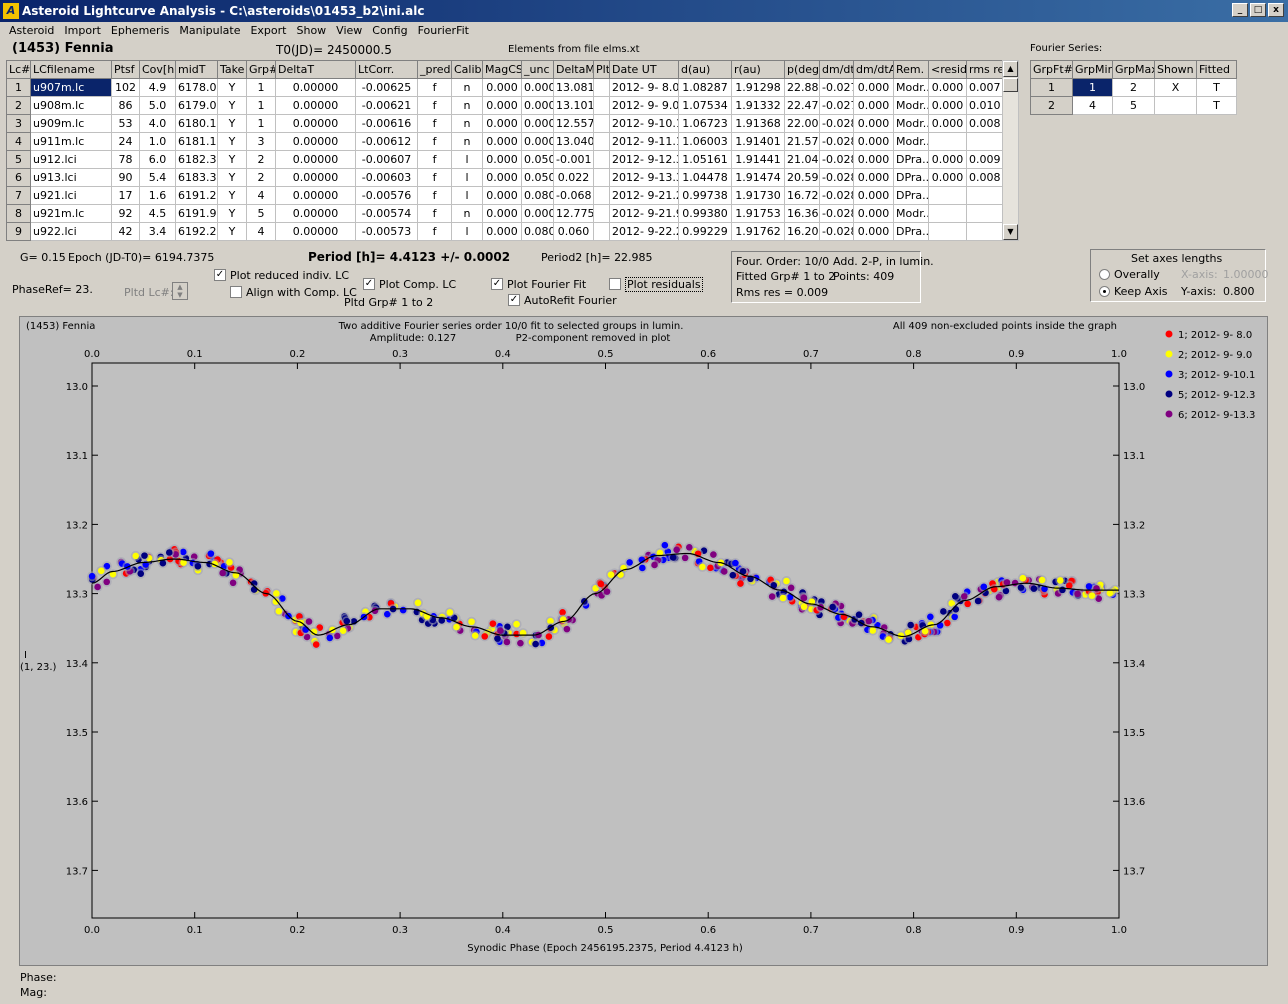  What do you see at coordinates (573, 231) in the screenshot?
I see `table-cell: 0.060` at bounding box center [573, 231].